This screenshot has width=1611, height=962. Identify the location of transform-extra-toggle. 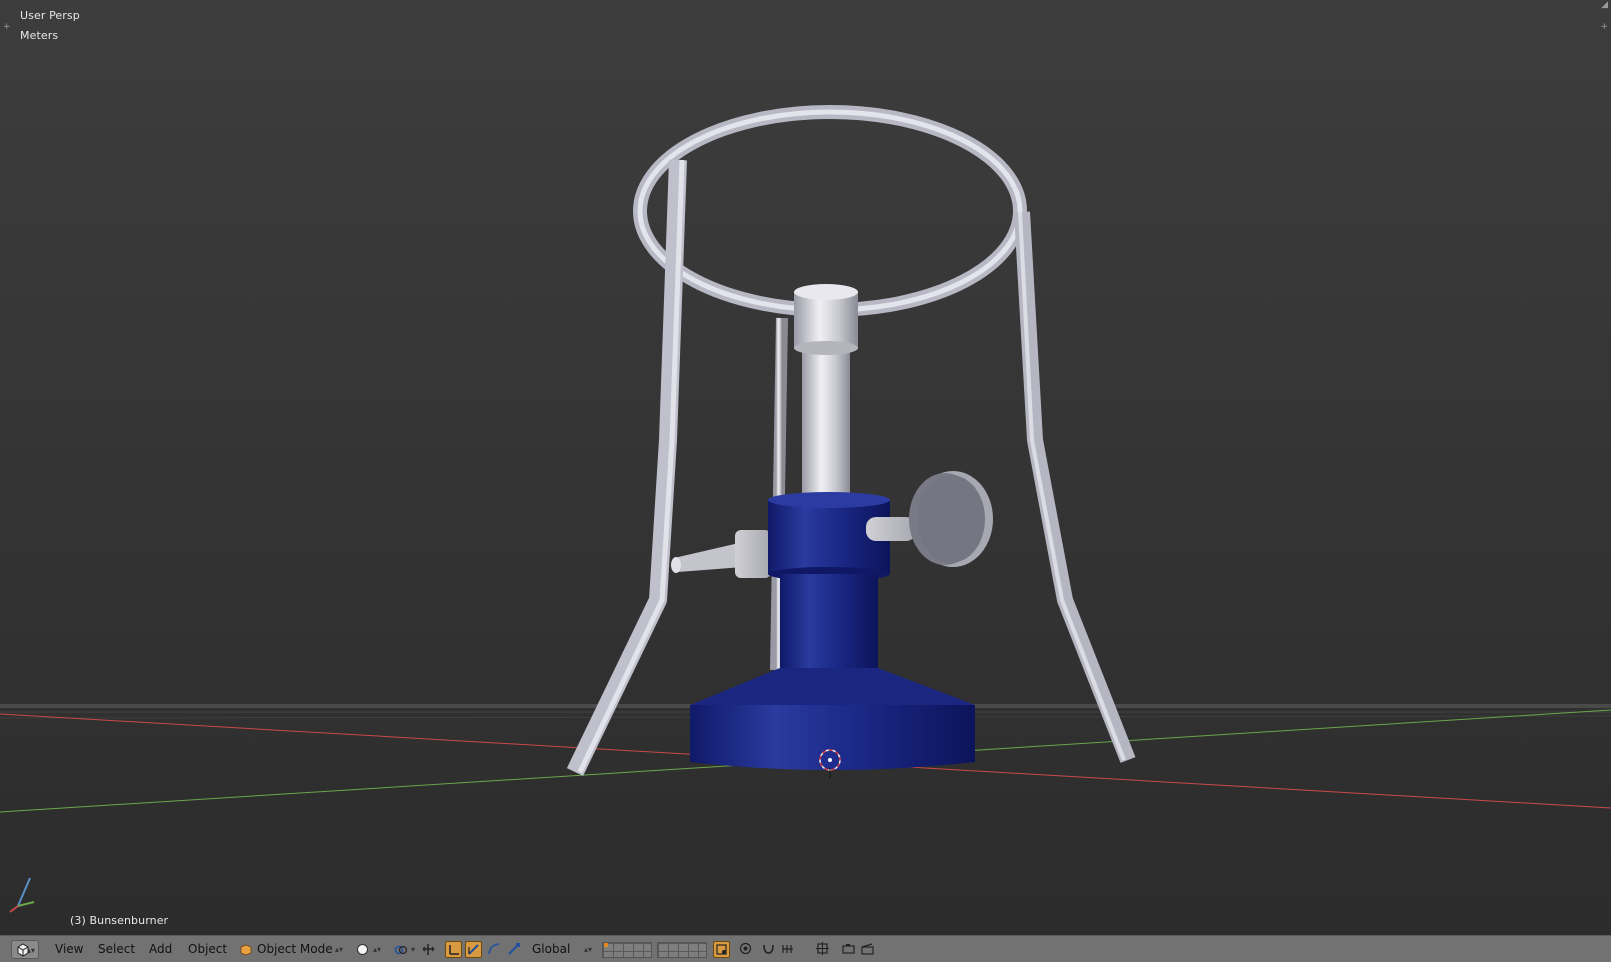
(514, 949).